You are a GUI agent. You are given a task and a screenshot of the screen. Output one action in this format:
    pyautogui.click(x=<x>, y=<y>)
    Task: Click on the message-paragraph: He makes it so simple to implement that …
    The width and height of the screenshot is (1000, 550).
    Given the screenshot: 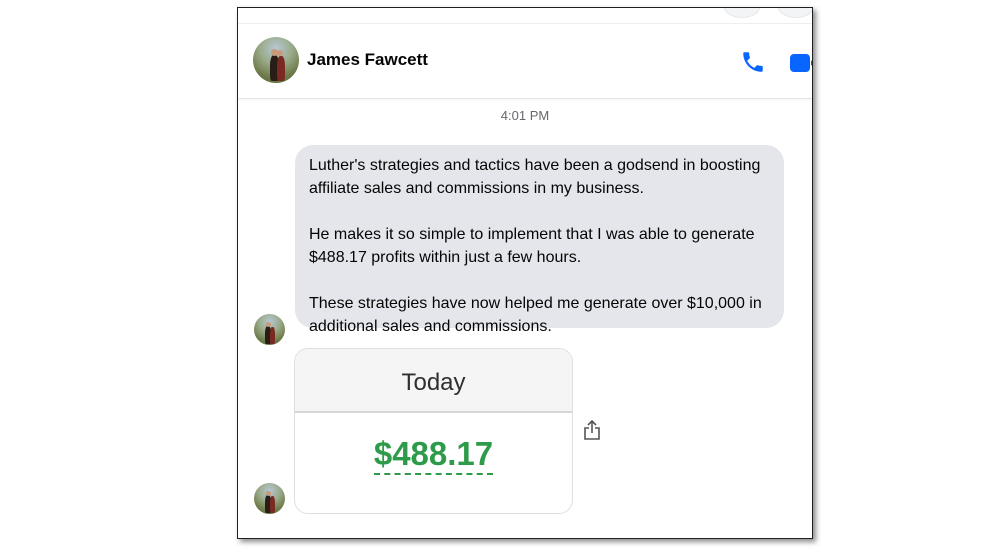 What is the action you would take?
    pyautogui.click(x=532, y=246)
    